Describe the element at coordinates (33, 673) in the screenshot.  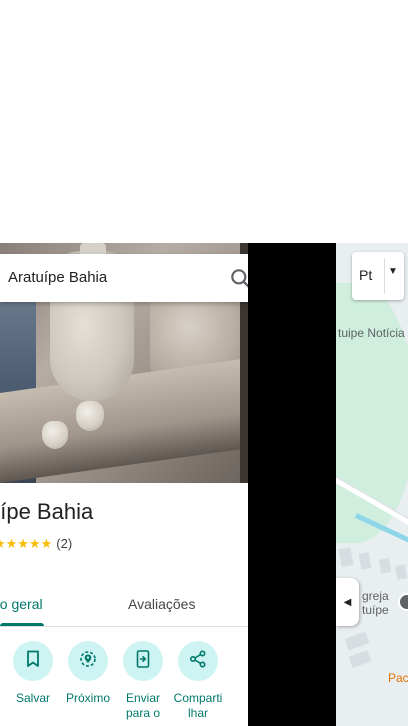
I see `save-button: Salvar` at that location.